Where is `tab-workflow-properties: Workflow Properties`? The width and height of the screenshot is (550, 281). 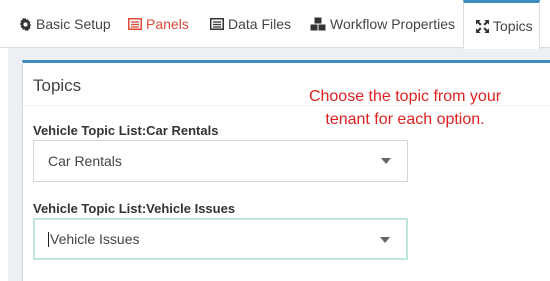 tab-workflow-properties: Workflow Properties is located at coordinates (382, 24).